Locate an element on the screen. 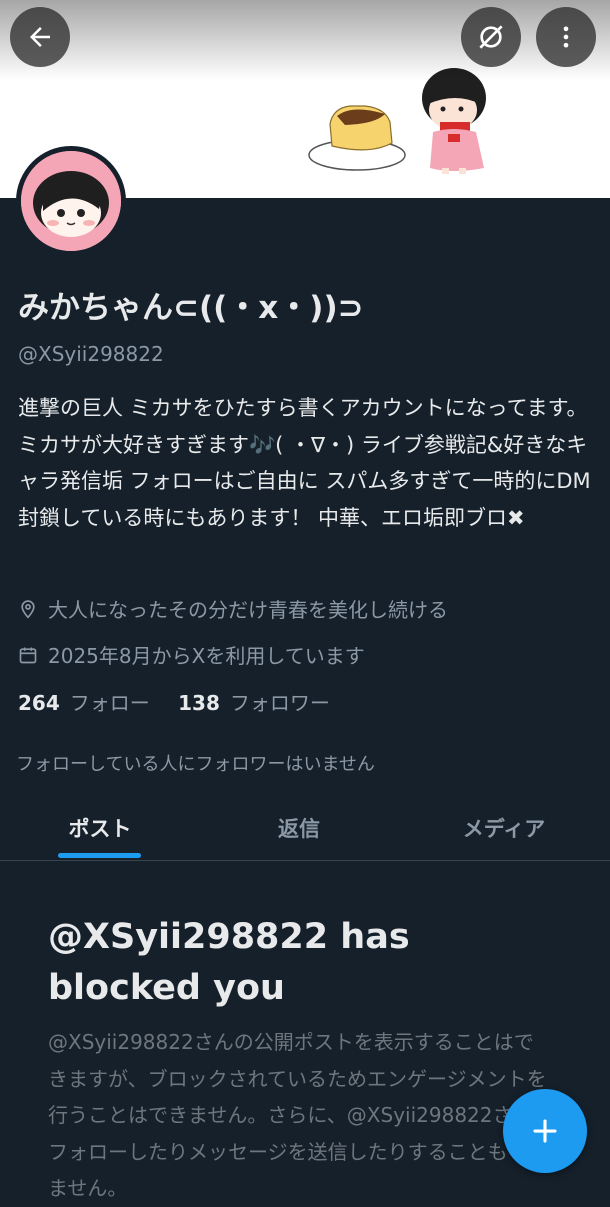  username-handle: @XSyii298822 is located at coordinates (91, 354).